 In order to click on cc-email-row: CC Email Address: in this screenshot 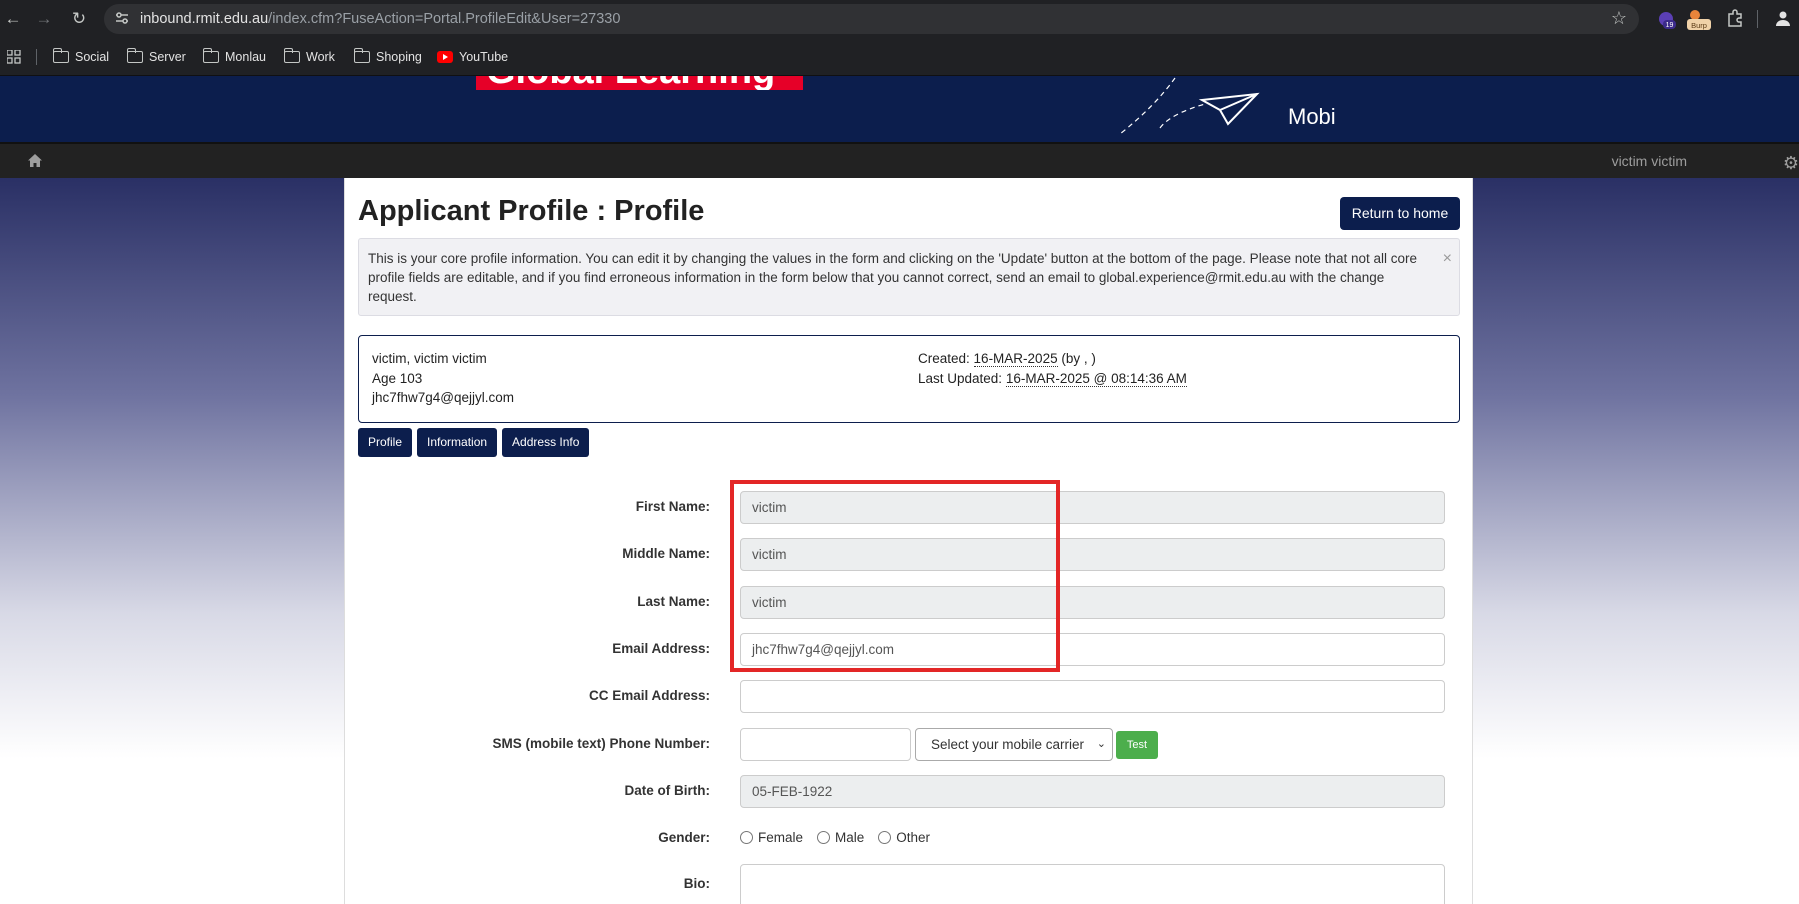, I will do `click(909, 697)`.